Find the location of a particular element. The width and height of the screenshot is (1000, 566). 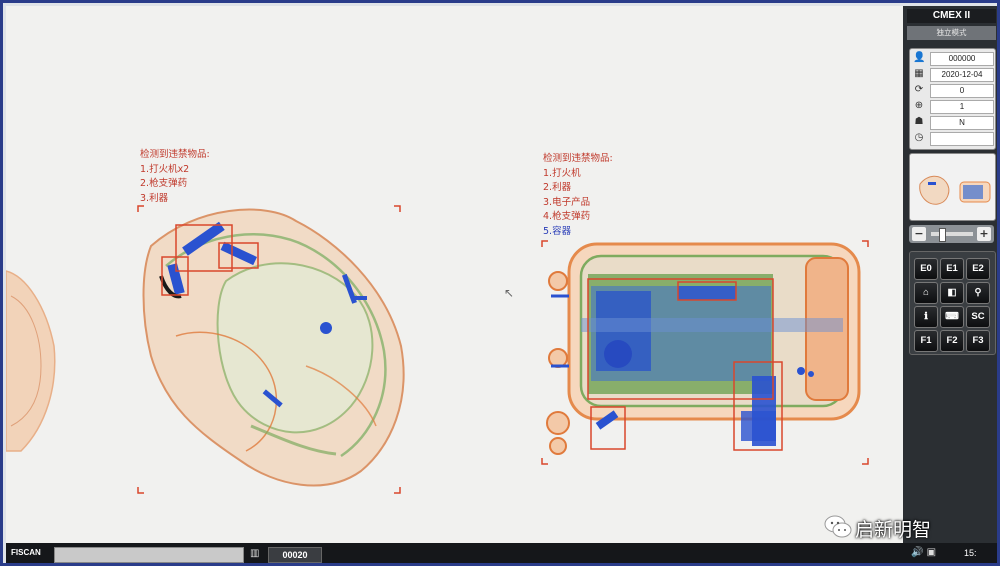

info-row-date: ▦ 2020-12-04 is located at coordinates (952, 74).